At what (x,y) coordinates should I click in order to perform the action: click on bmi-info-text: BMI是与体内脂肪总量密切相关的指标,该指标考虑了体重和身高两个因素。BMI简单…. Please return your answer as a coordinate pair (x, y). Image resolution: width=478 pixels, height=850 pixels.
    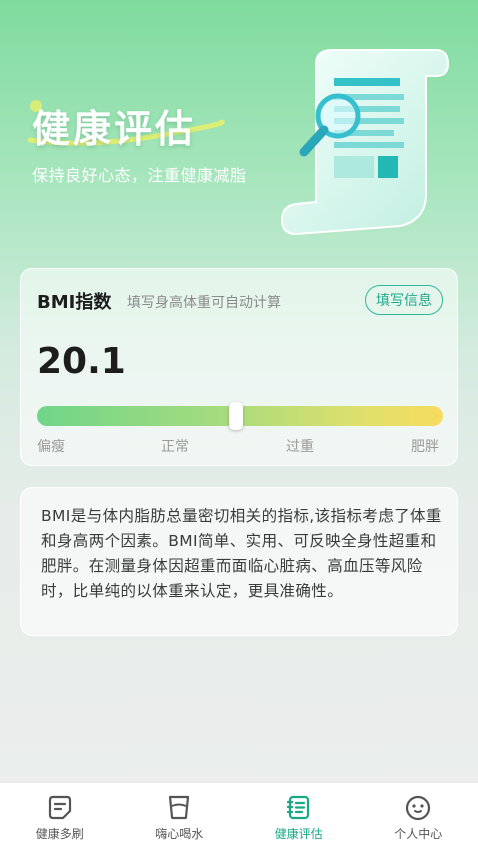
    Looking at the image, I should click on (241, 553).